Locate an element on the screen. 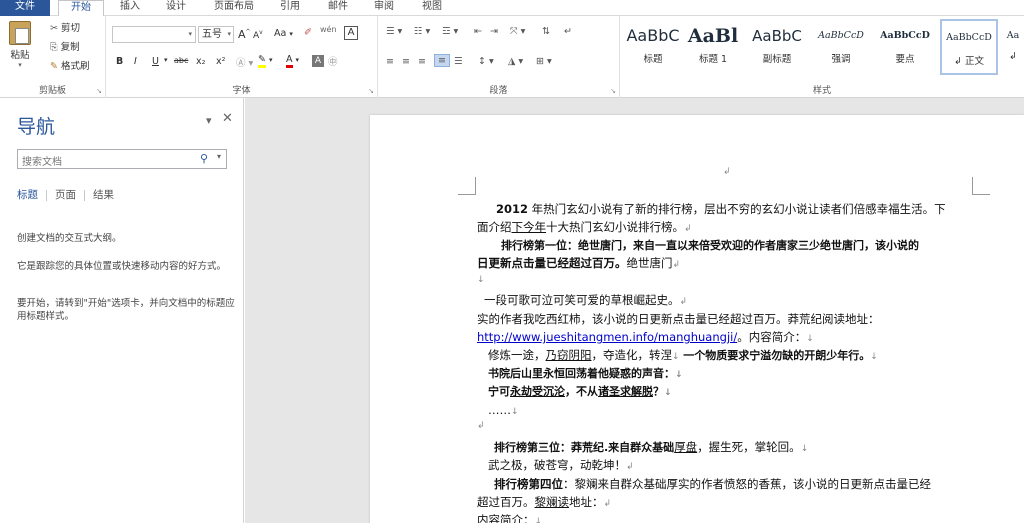 The height and width of the screenshot is (523, 1024). shading-icon: ◮ ▾ is located at coordinates (515, 61).